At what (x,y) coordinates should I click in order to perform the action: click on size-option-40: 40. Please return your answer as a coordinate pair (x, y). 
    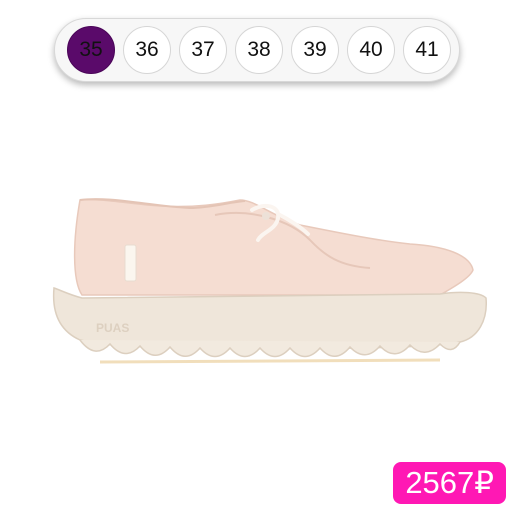
    Looking at the image, I should click on (371, 50).